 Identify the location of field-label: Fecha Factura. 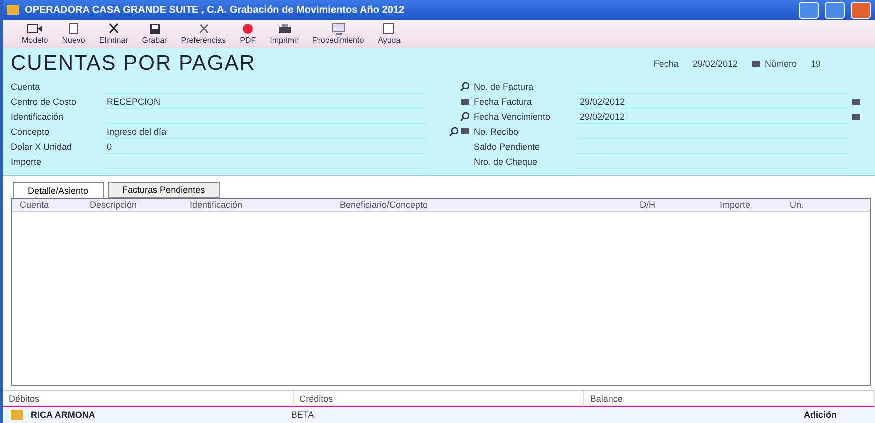
(504, 102).